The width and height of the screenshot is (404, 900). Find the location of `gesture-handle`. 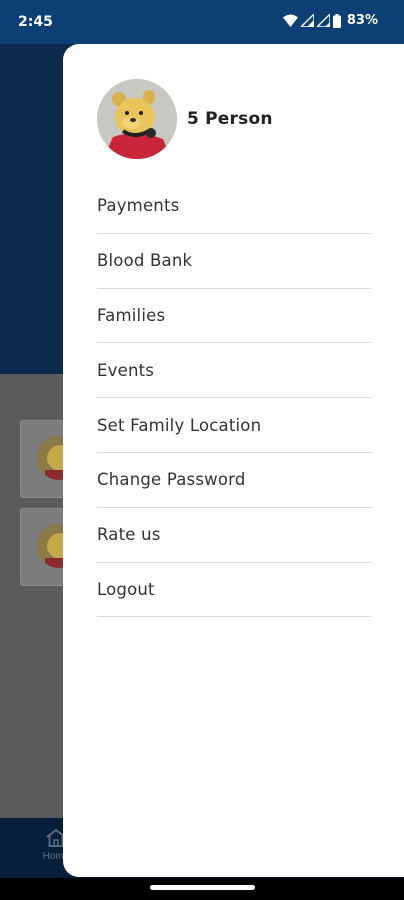

gesture-handle is located at coordinates (202, 887).